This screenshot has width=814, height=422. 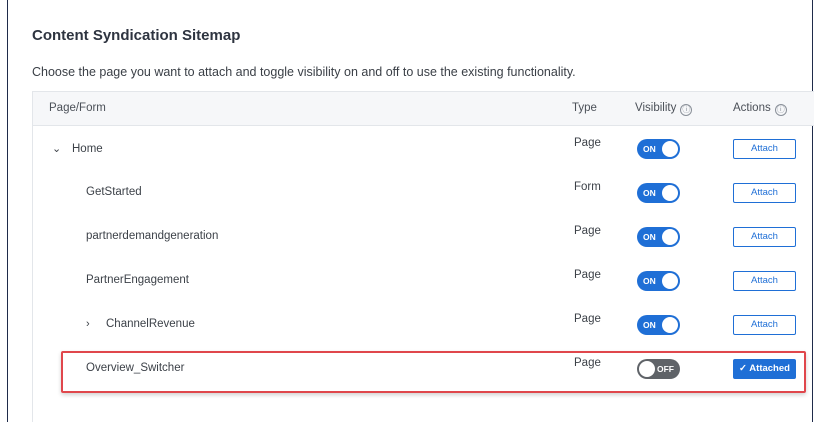 What do you see at coordinates (587, 187) in the screenshot?
I see `type-cell: Form` at bounding box center [587, 187].